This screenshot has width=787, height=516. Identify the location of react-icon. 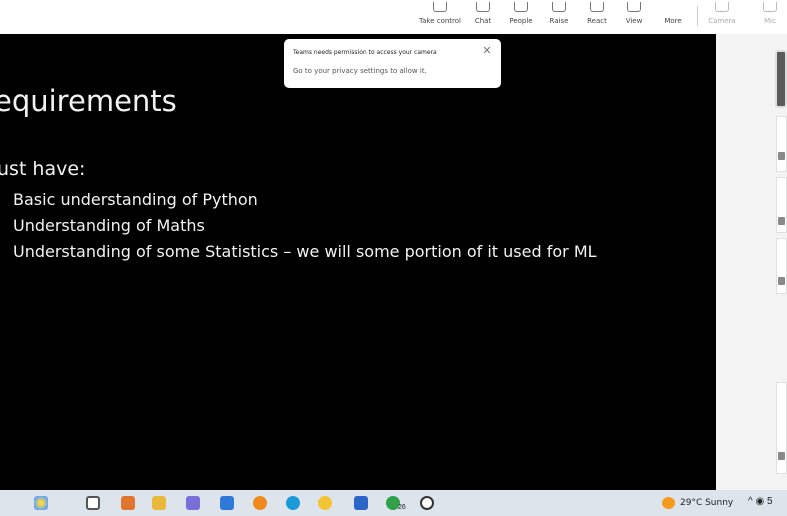
(597, 7).